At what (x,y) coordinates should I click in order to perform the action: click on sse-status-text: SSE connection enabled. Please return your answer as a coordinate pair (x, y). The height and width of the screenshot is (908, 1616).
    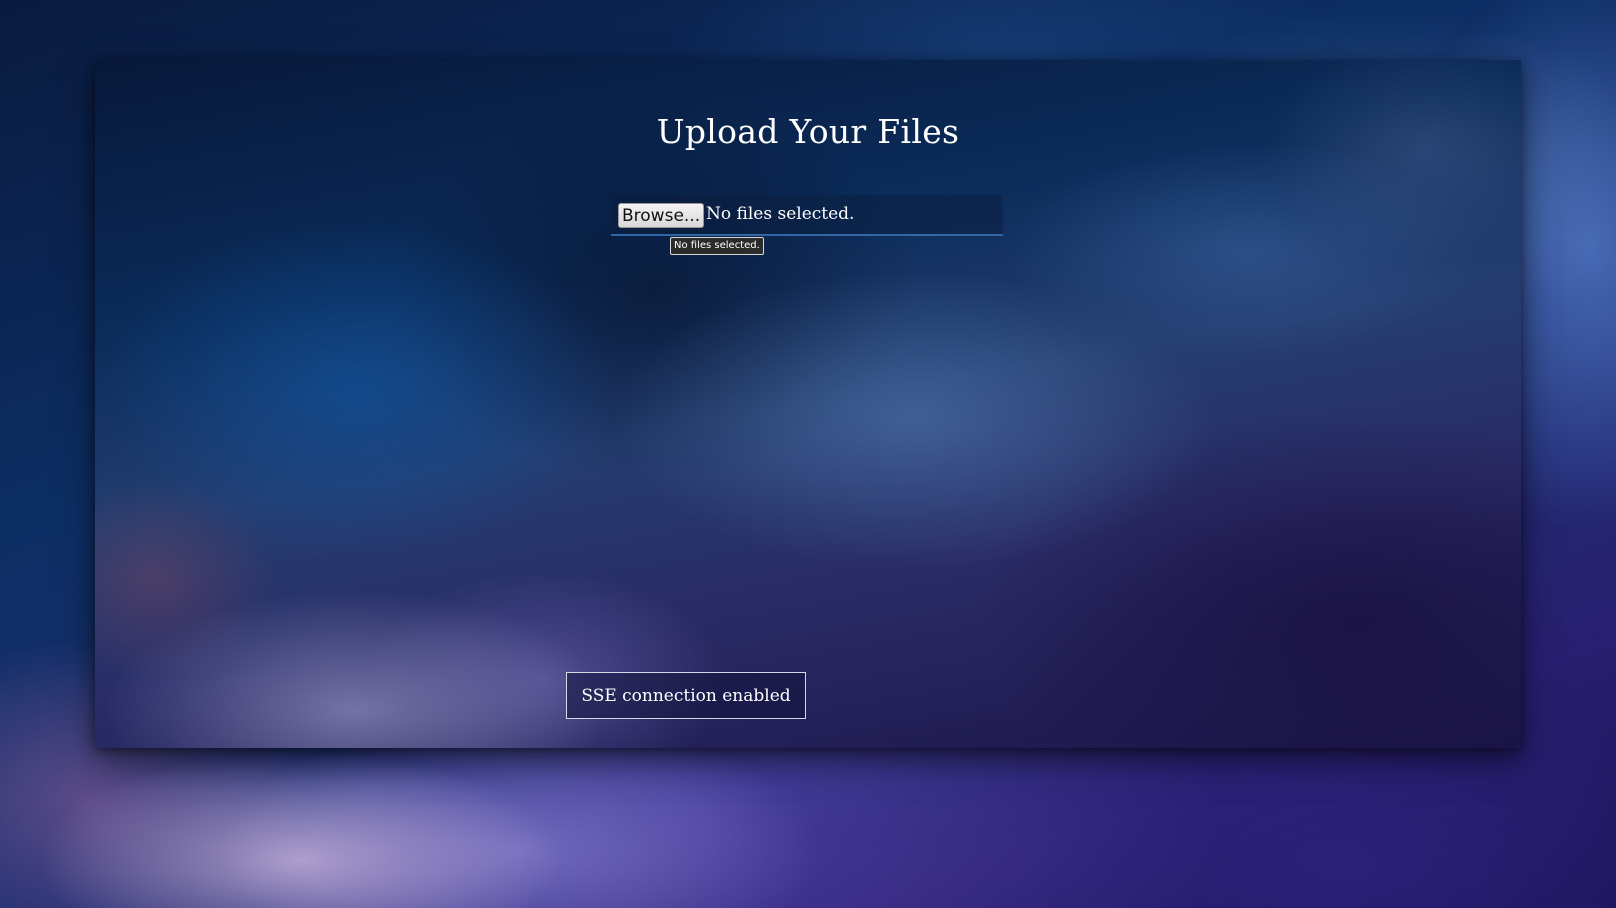
    Looking at the image, I should click on (686, 695).